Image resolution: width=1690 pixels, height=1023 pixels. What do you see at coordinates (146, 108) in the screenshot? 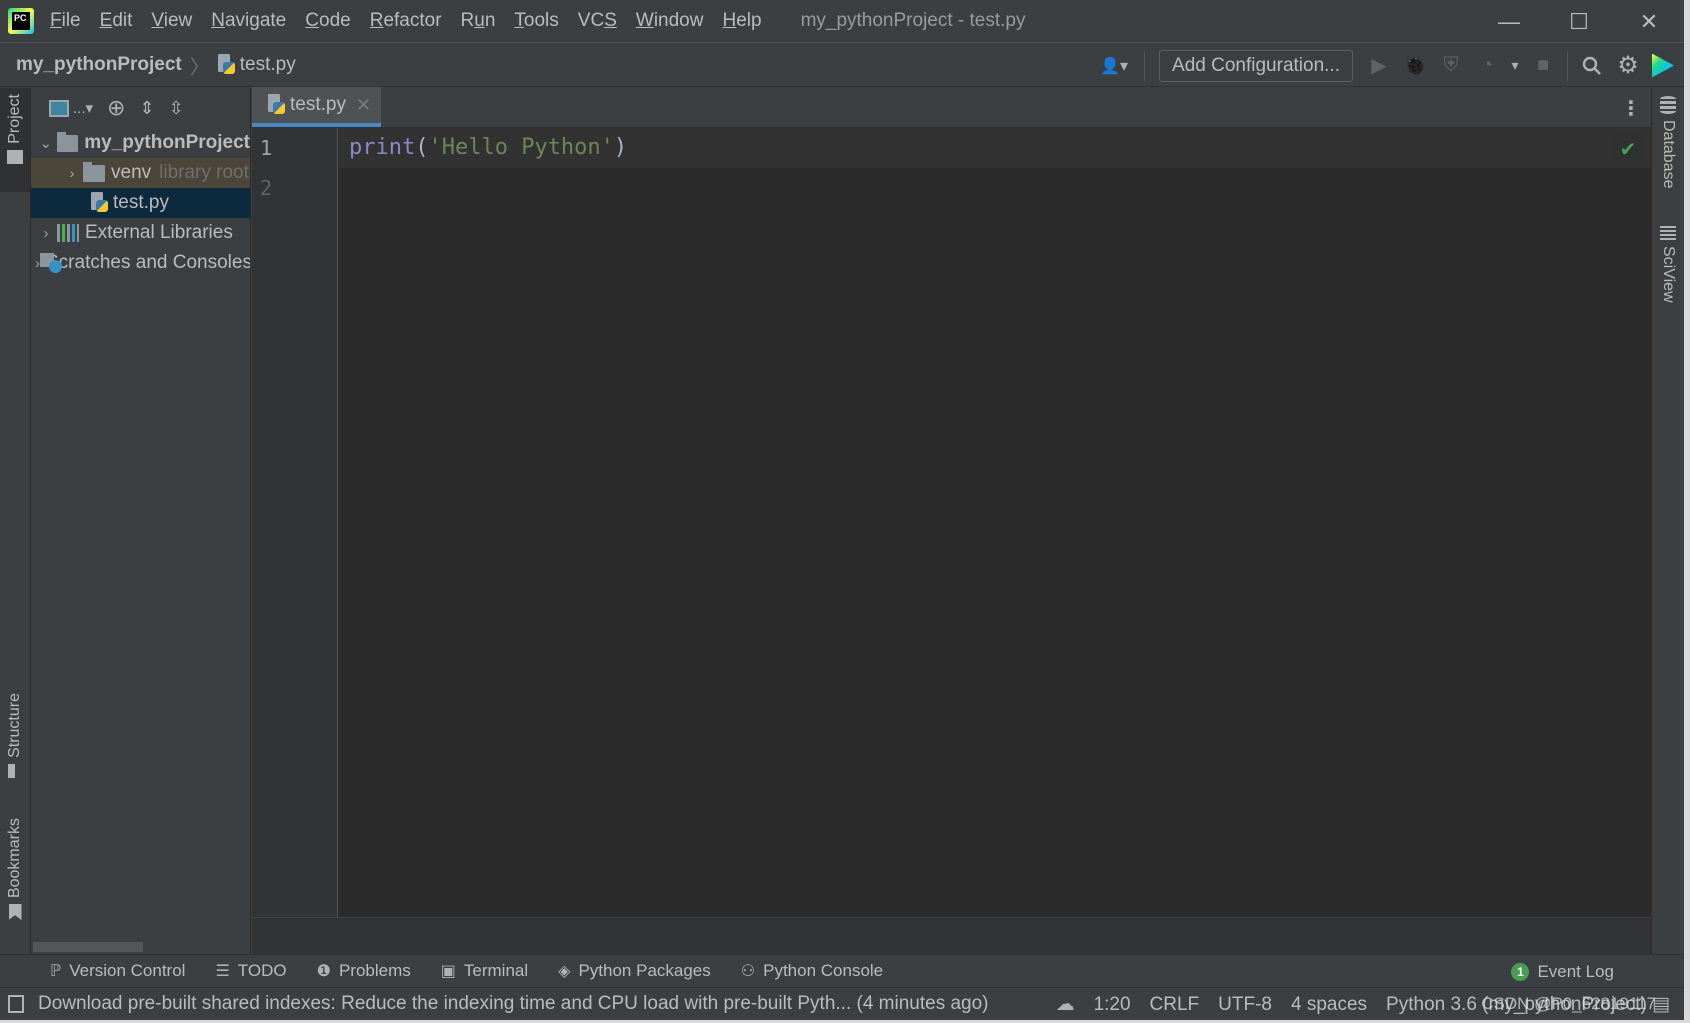
I see `expand-all-icon: ⇕` at bounding box center [146, 108].